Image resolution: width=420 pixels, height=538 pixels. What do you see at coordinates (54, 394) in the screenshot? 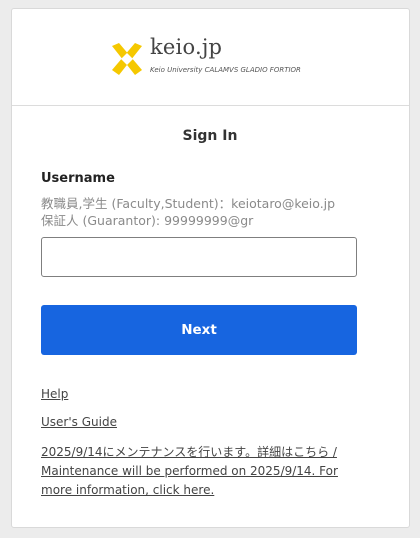
I see `help-link: Help` at bounding box center [54, 394].